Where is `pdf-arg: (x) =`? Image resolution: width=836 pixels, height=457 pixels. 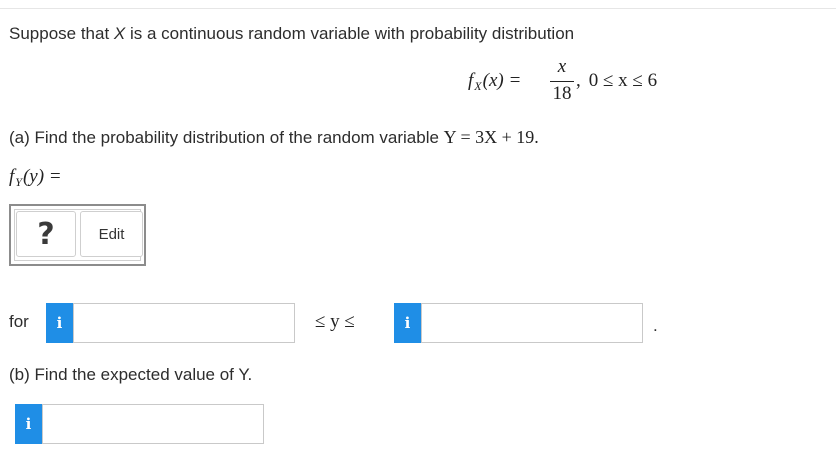 pdf-arg: (x) = is located at coordinates (502, 80).